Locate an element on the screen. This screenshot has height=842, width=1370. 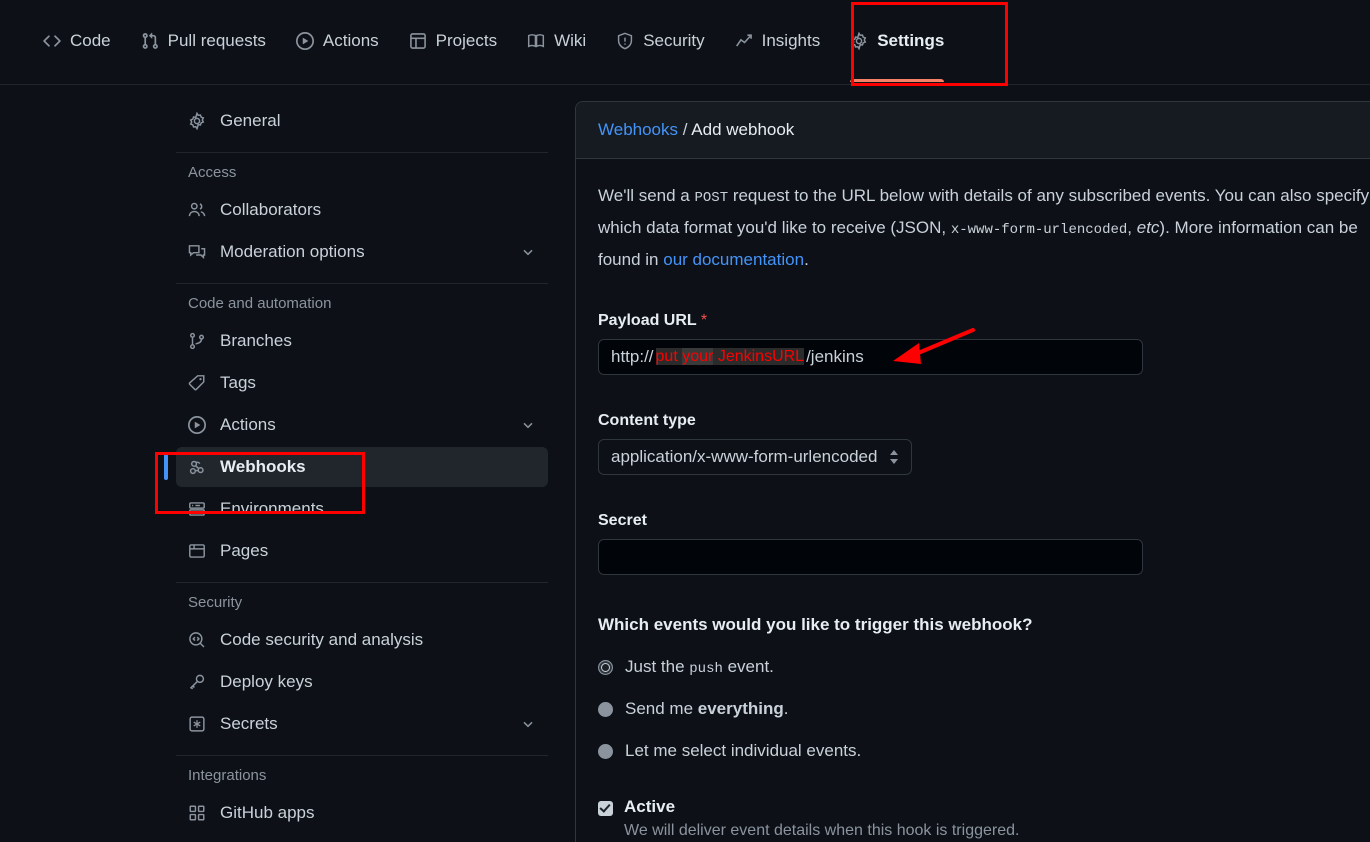
sidebar-item-collaborators: Collaborators is located at coordinates (362, 210).